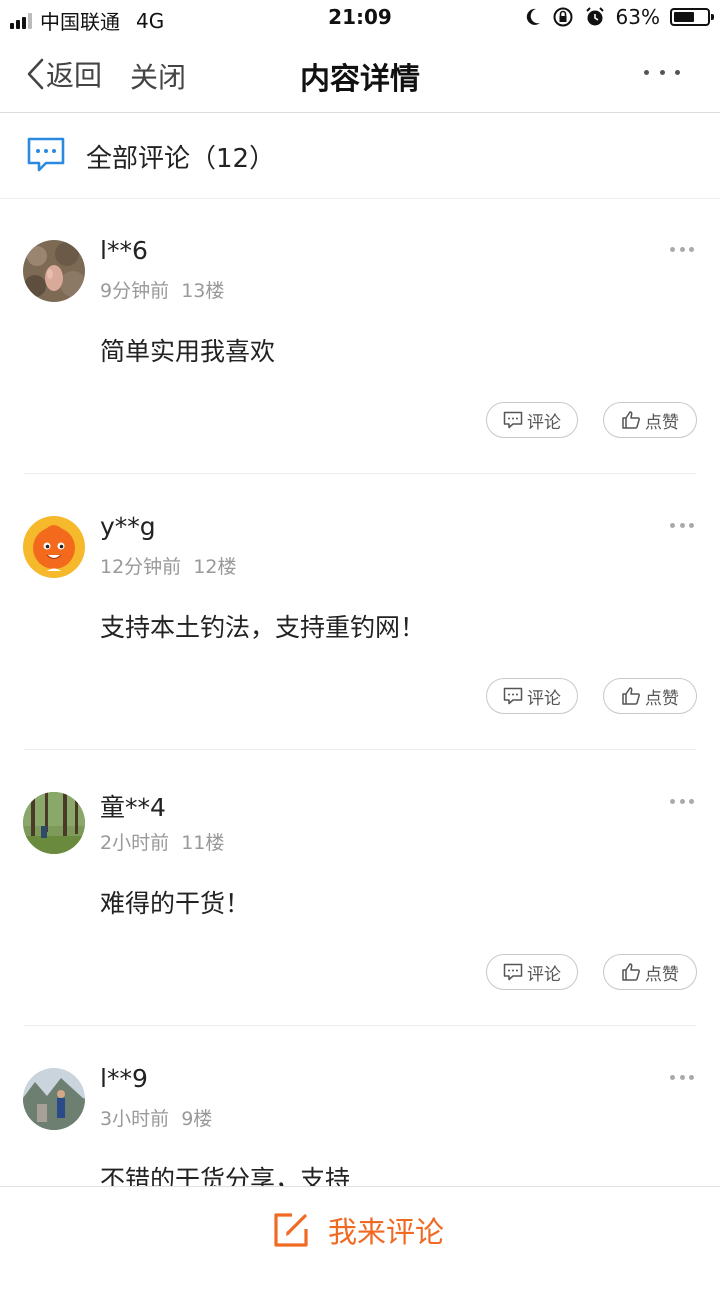 This screenshot has width=720, height=1302. I want to click on back-button: 返回, so click(63, 74).